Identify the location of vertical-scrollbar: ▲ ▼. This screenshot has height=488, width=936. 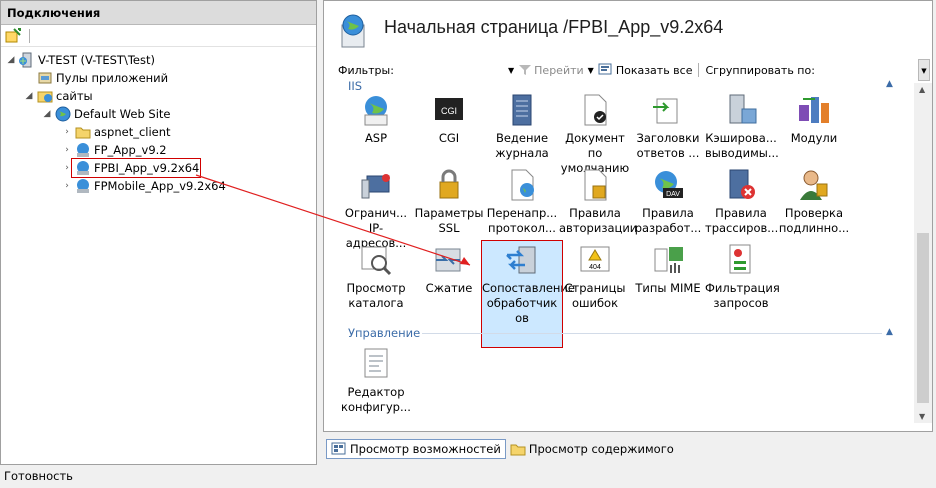
(923, 253).